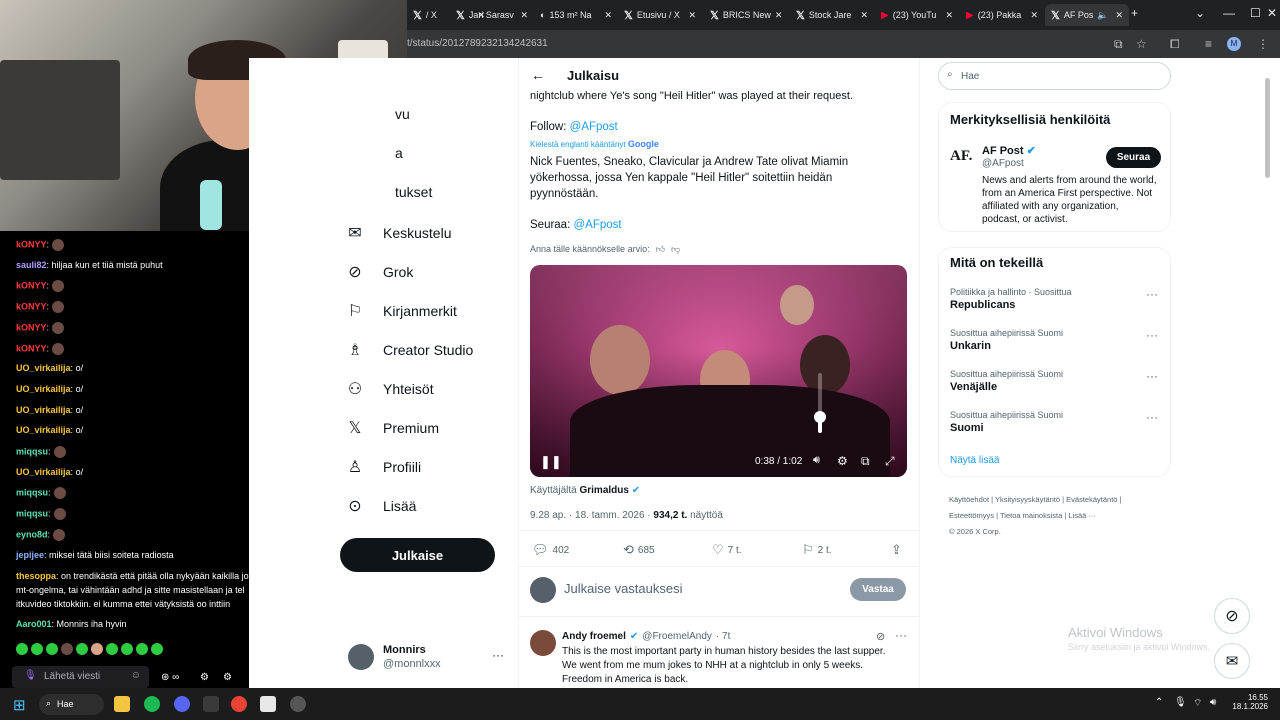 The height and width of the screenshot is (720, 1280). Describe the element at coordinates (660, 15) in the screenshot. I see `browser-tab: 𝕏 Etusivu / X ✕` at that location.